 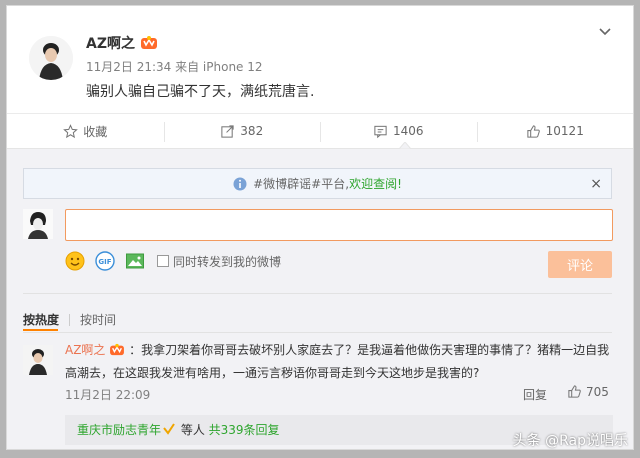 I want to click on composer-tools: GIF 同时转发到我的微博, so click(x=173, y=261).